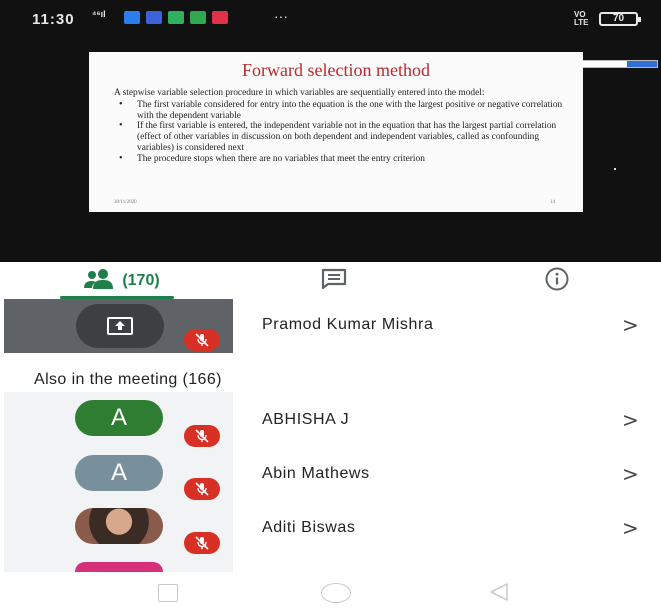 Image resolution: width=661 pixels, height=611 pixels. Describe the element at coordinates (125, 202) in the screenshot. I see `slide-date: 30/11/2020` at that location.